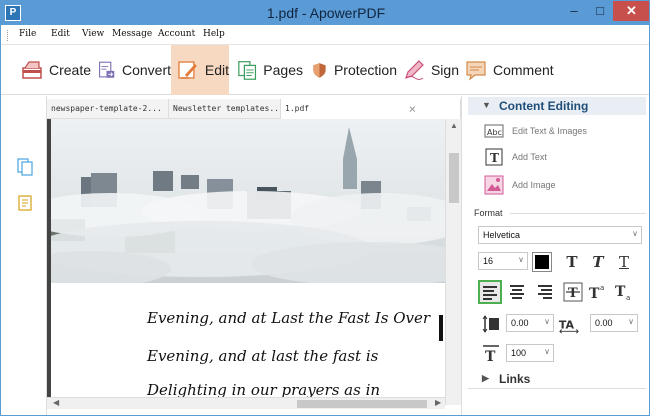 The image size is (650, 416). What do you see at coordinates (24, 255) in the screenshot?
I see `left-sidebar` at bounding box center [24, 255].